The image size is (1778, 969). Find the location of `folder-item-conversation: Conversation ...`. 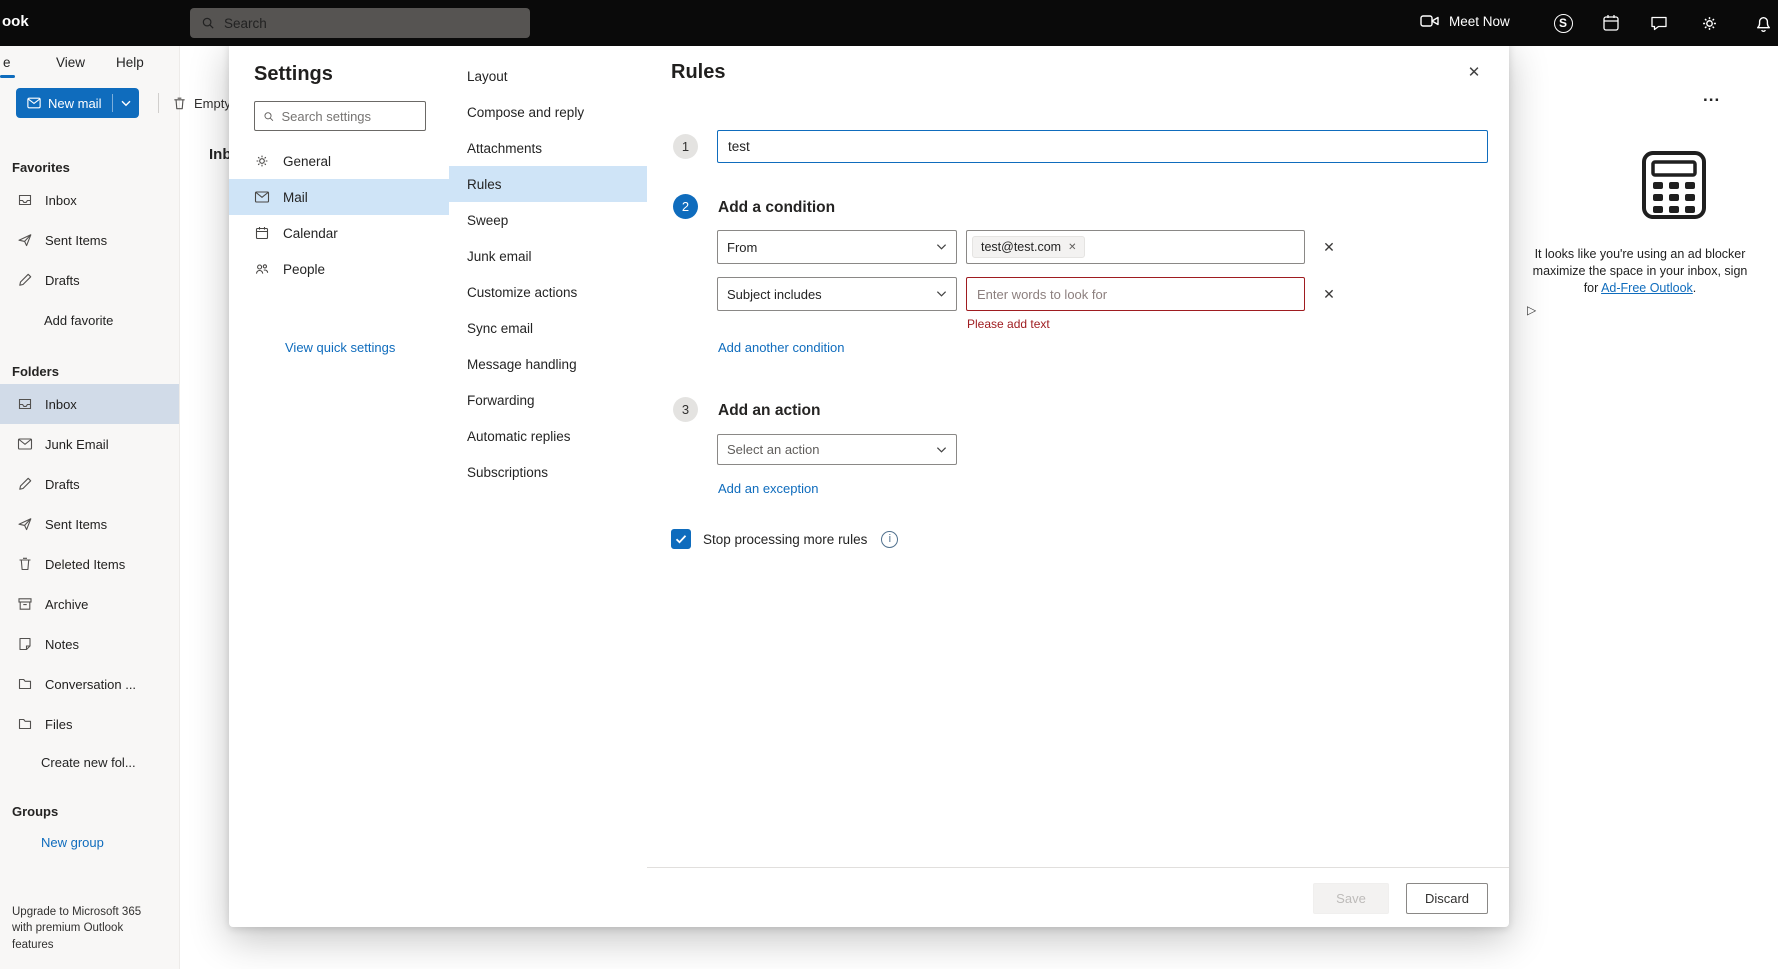

folder-item-conversation: Conversation ... is located at coordinates (89, 684).